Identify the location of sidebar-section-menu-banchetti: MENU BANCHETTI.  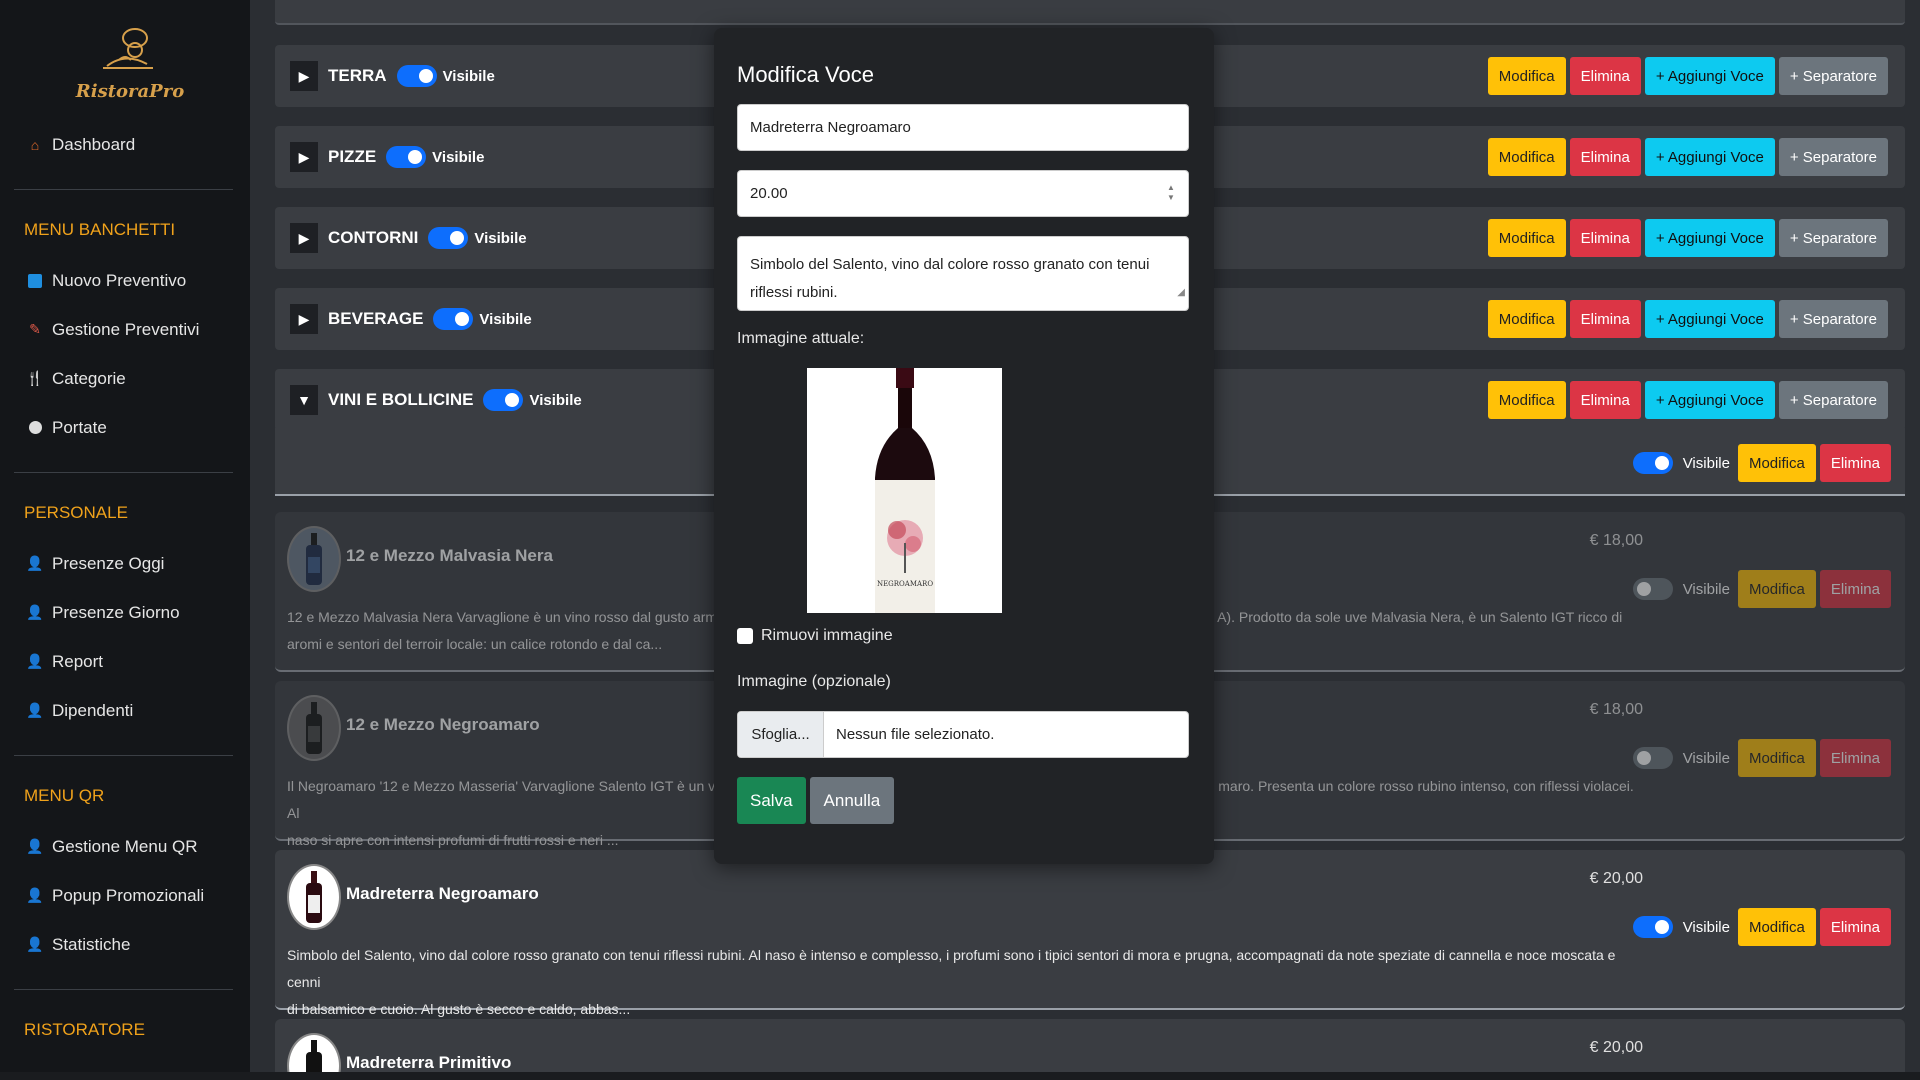
(100, 229).